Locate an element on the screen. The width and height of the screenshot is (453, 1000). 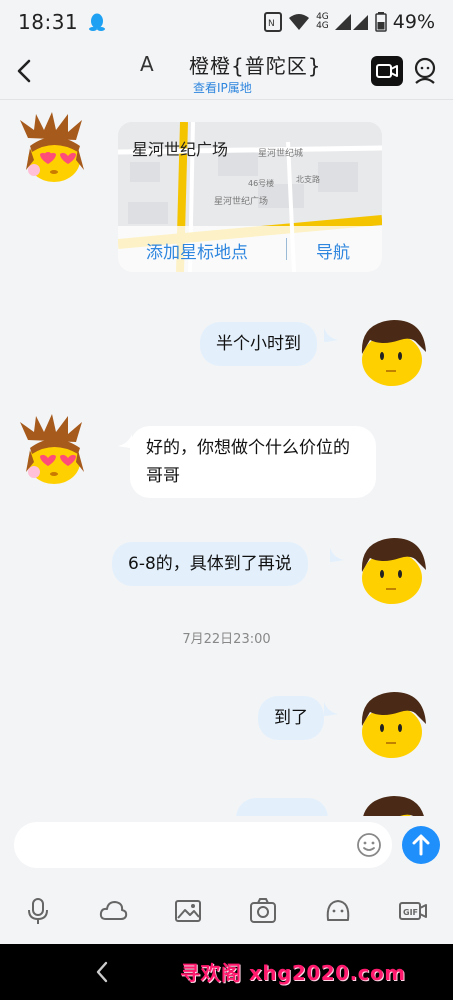
status-bar: 18:31 N 4G 4G 49% is located at coordinates (226, 22).